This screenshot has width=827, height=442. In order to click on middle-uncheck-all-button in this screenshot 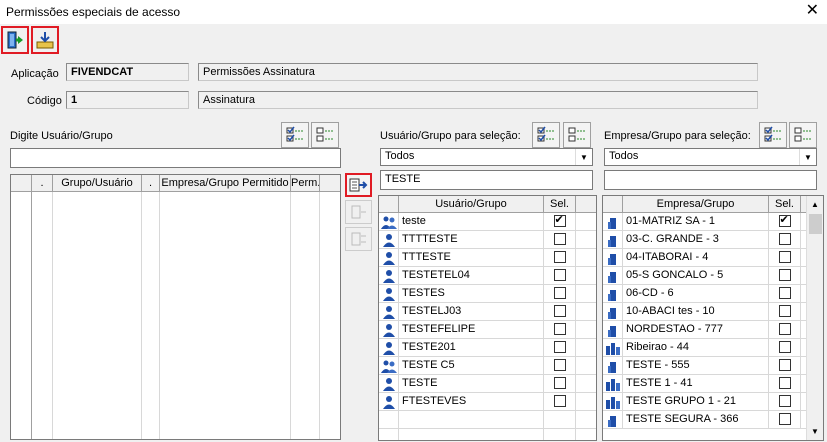, I will do `click(577, 135)`.